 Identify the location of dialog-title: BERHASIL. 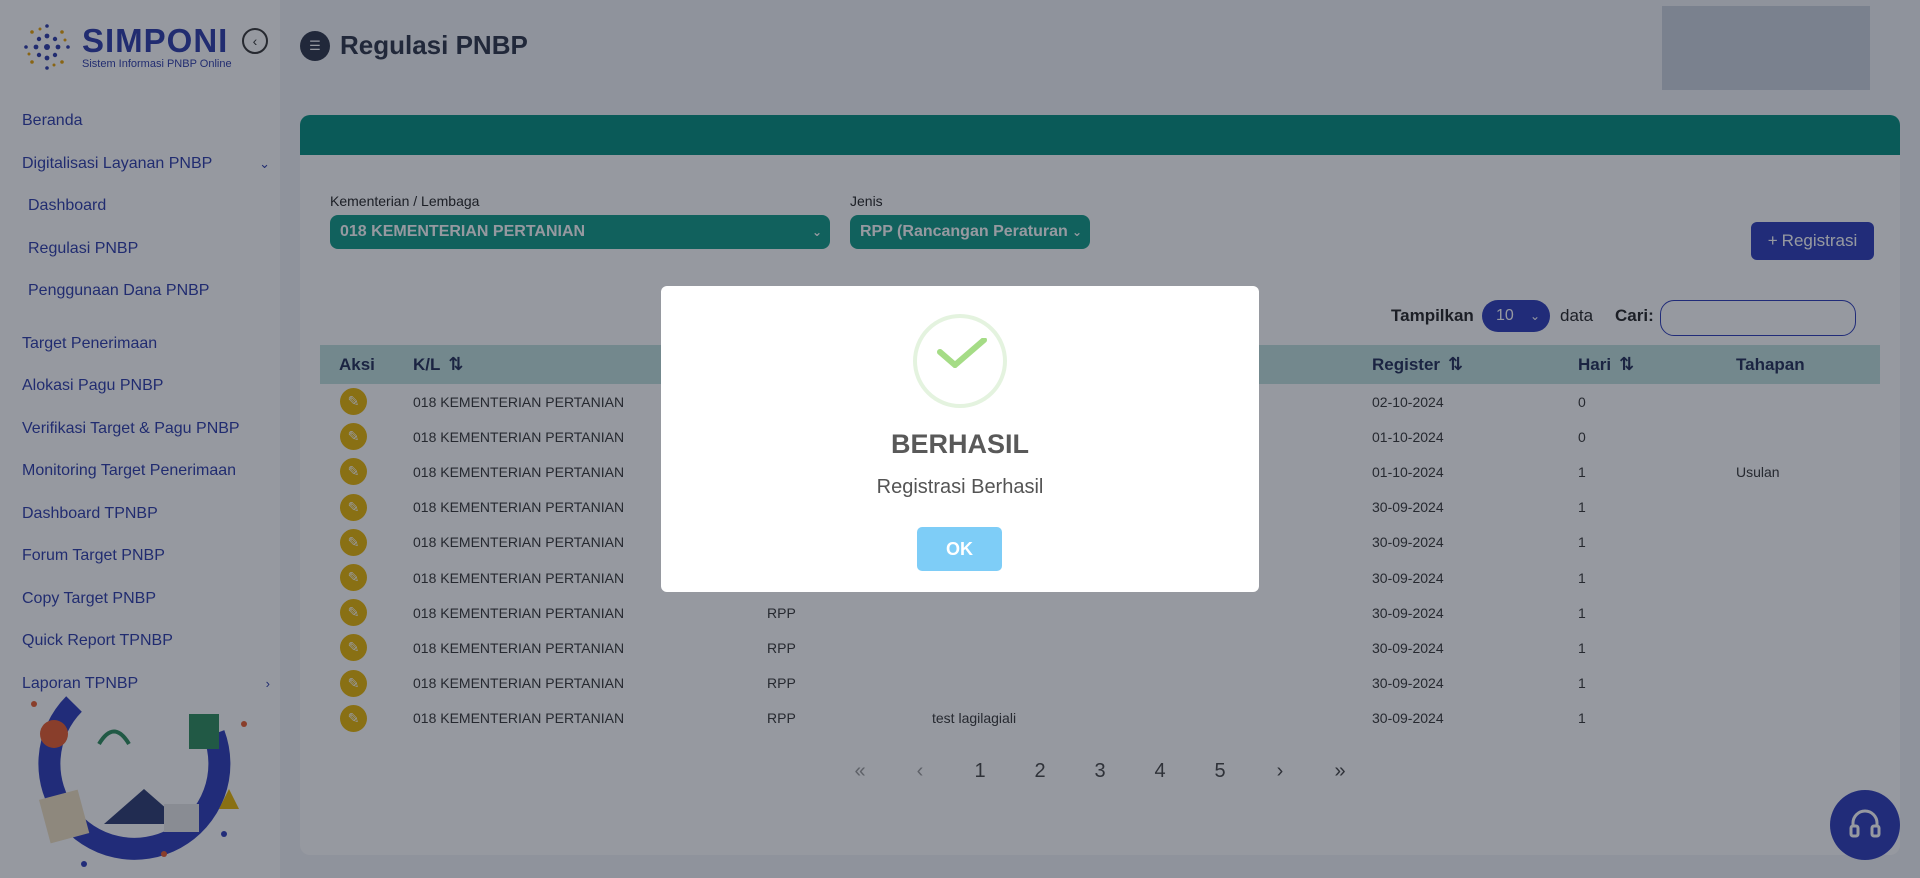
(959, 444).